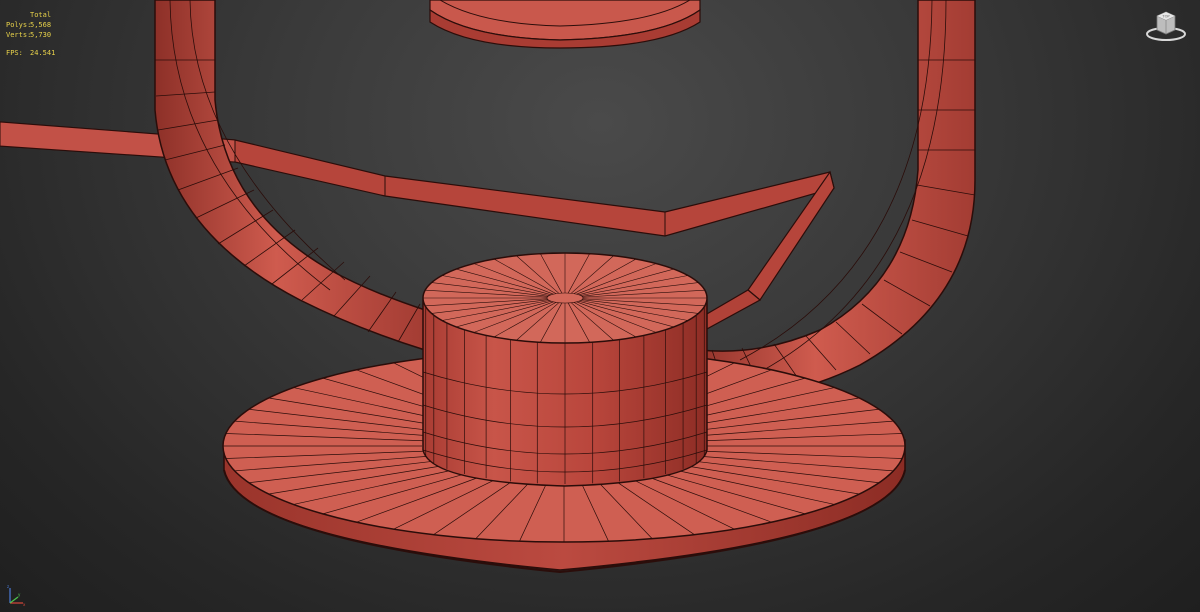 The width and height of the screenshot is (1200, 612). Describe the element at coordinates (8, 586) in the screenshot. I see `axis-z-label: z` at that location.